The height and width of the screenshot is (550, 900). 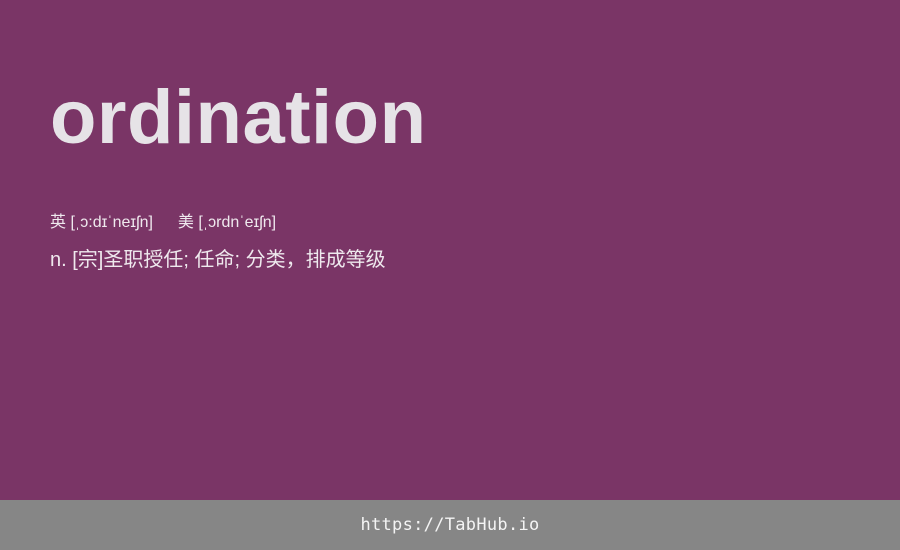 I want to click on definition-text: n. [宗]圣职授任; 任命; 分类，排成等级, so click(x=218, y=260).